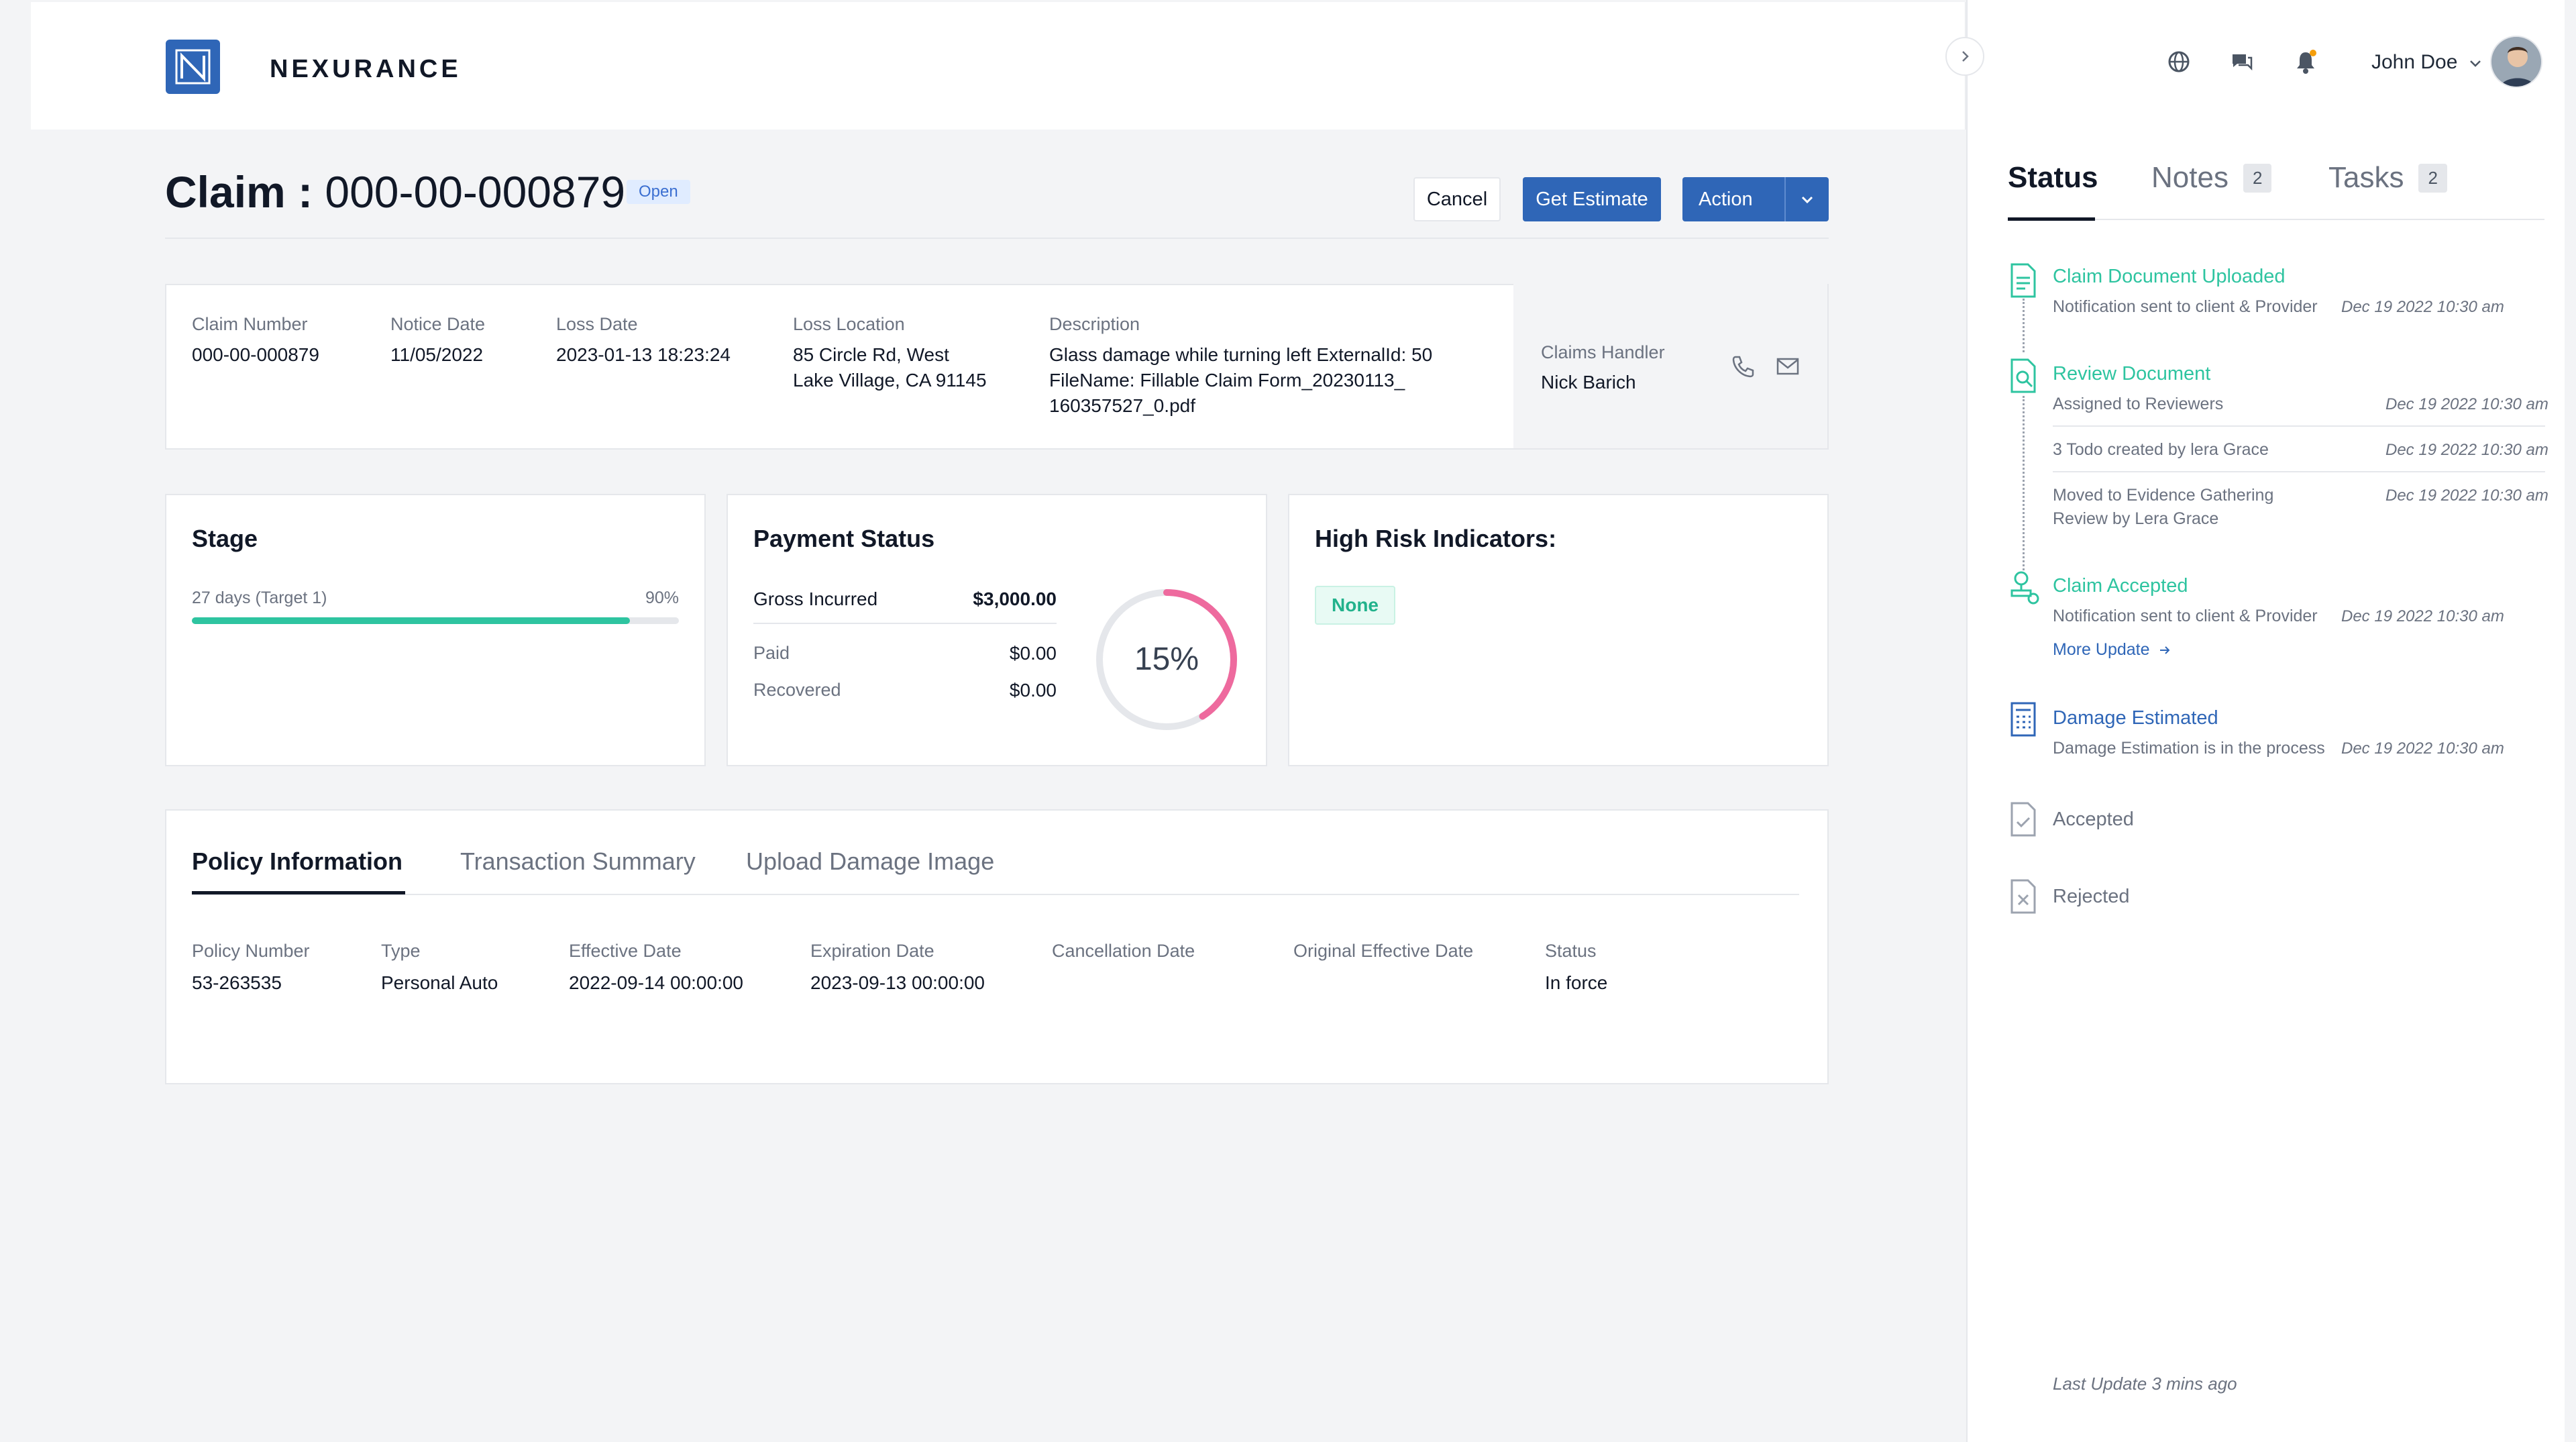  I want to click on claim-number-label: Claim Number, so click(250, 324).